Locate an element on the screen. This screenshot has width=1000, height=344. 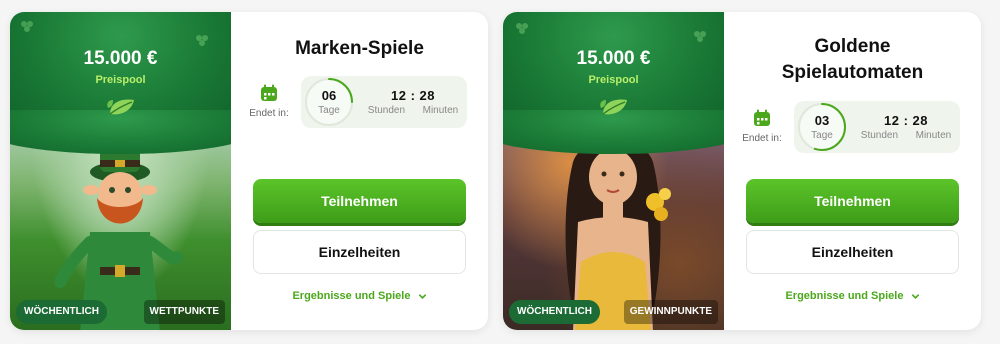
title-line: Spielautomaten is located at coordinates (852, 72).